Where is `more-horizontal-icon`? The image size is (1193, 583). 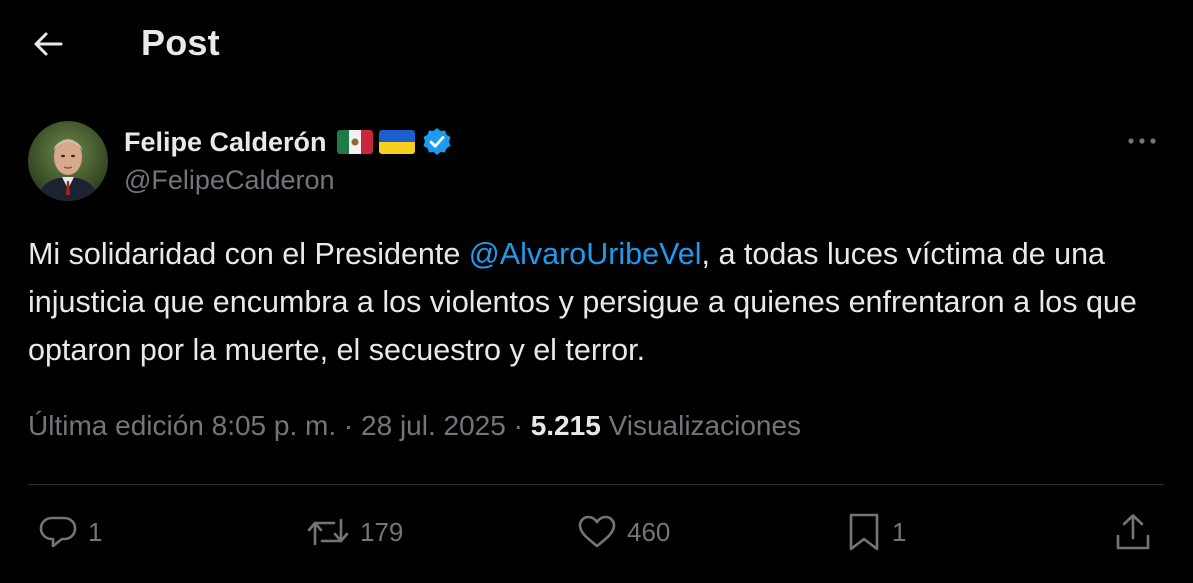 more-horizontal-icon is located at coordinates (1142, 141).